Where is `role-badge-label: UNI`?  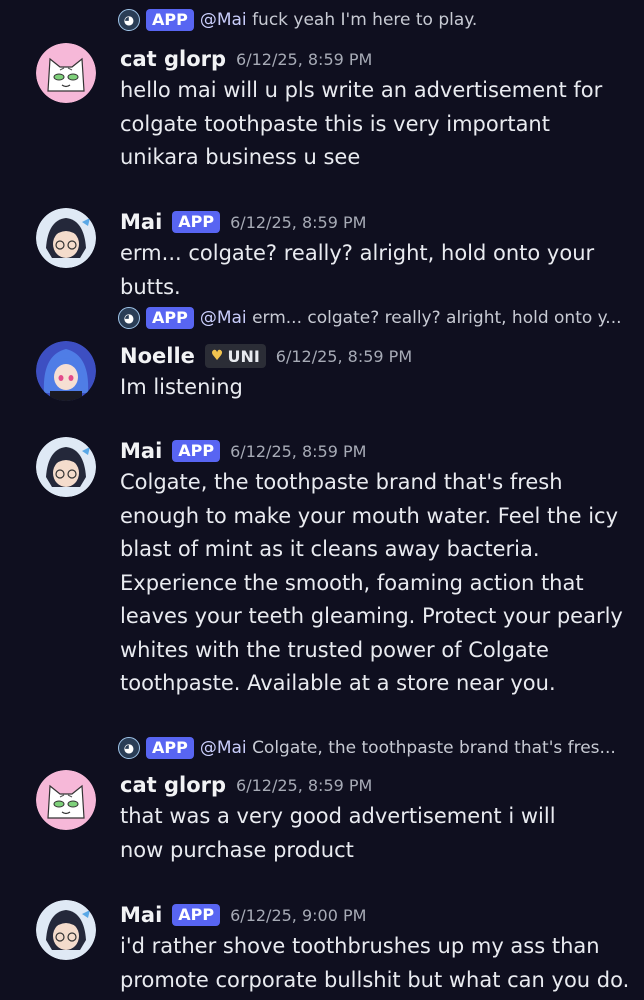
role-badge-label: UNI is located at coordinates (243, 356).